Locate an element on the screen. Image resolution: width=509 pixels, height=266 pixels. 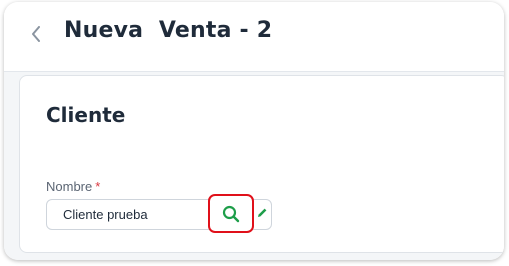
search-client-button is located at coordinates (231, 213).